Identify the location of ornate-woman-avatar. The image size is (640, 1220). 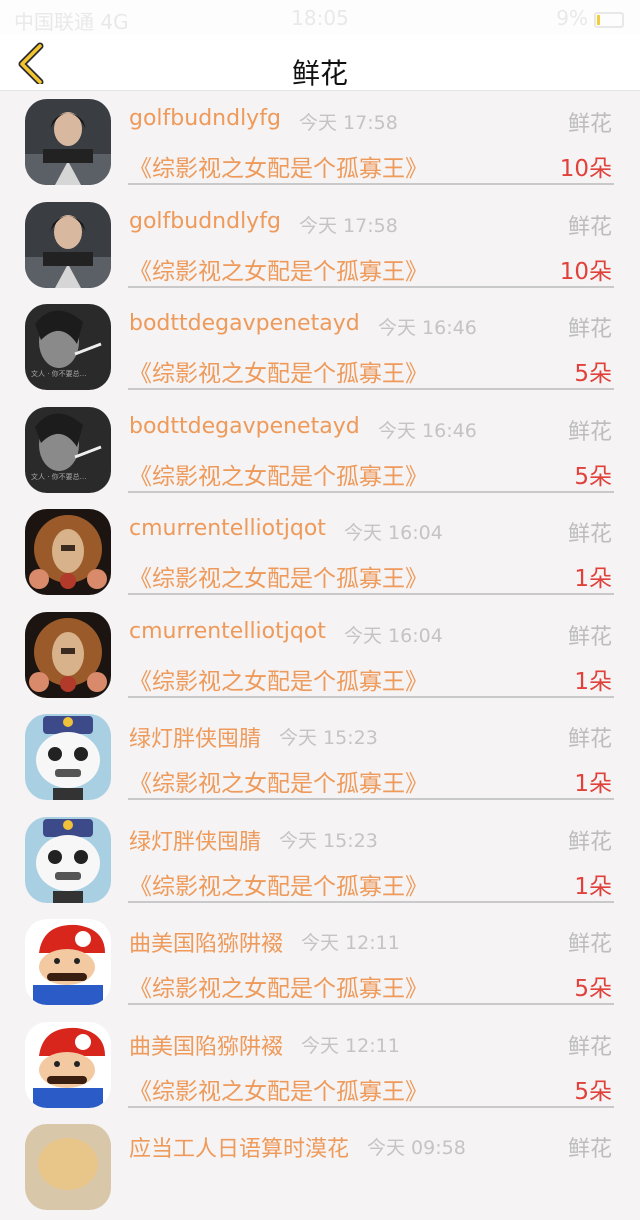
(68, 552).